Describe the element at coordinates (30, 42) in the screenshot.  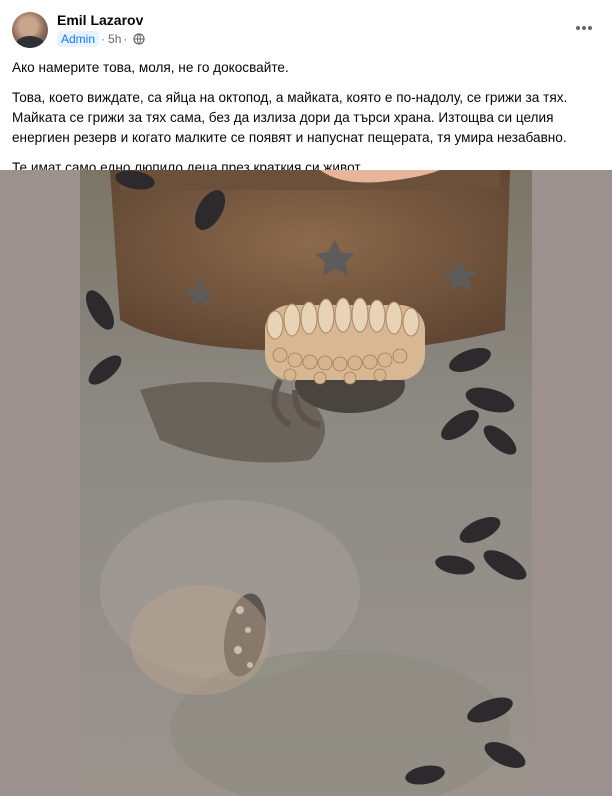
I see `avatar-shirt` at that location.